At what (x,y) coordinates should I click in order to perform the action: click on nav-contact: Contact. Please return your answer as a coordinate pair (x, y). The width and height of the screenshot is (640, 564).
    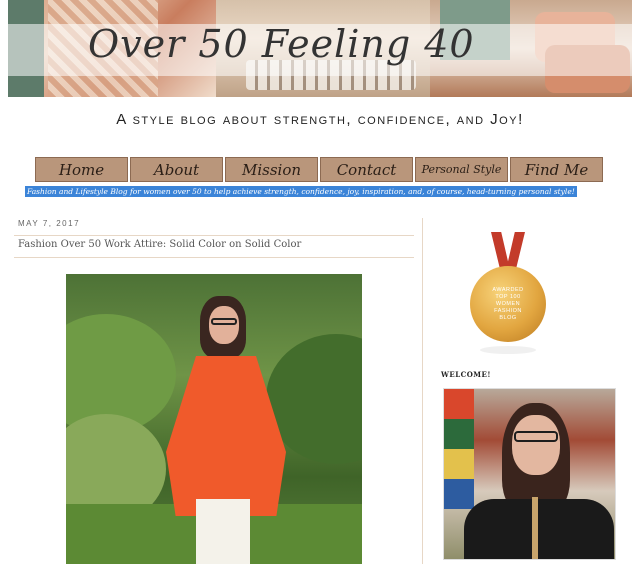
    Looking at the image, I should click on (366, 169).